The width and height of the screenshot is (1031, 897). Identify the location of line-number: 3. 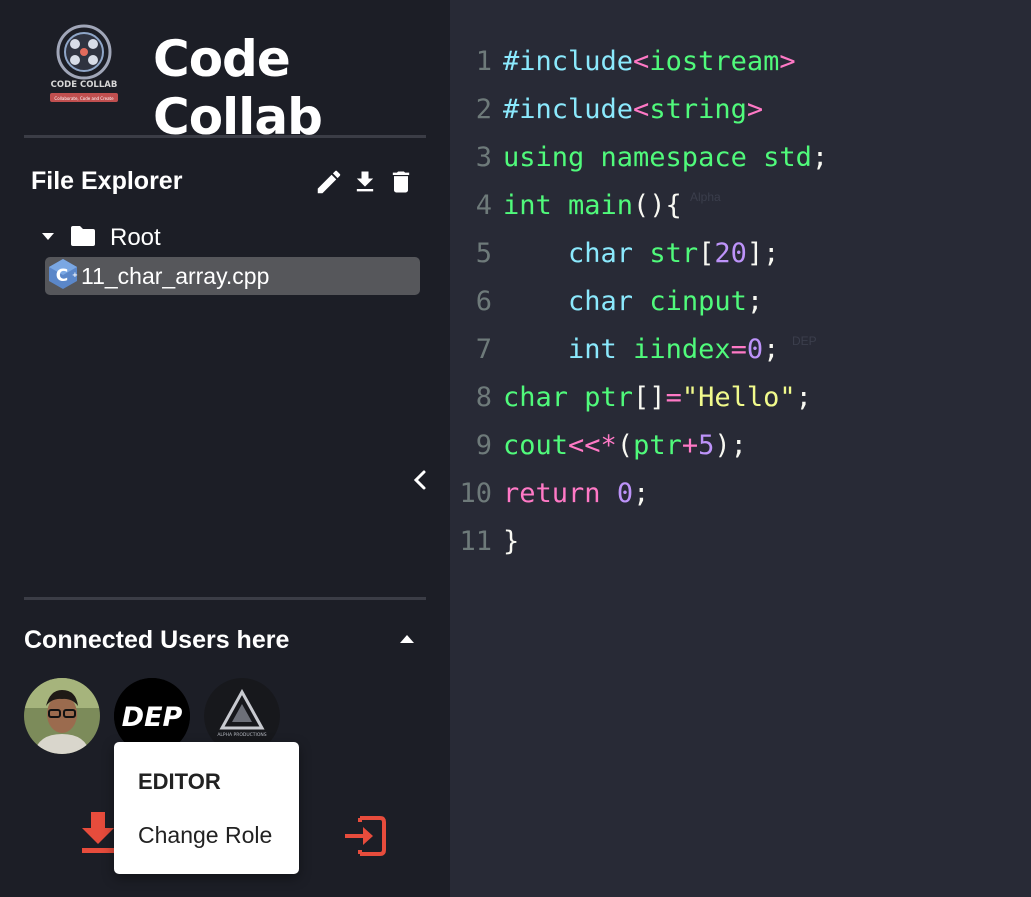
(483, 157).